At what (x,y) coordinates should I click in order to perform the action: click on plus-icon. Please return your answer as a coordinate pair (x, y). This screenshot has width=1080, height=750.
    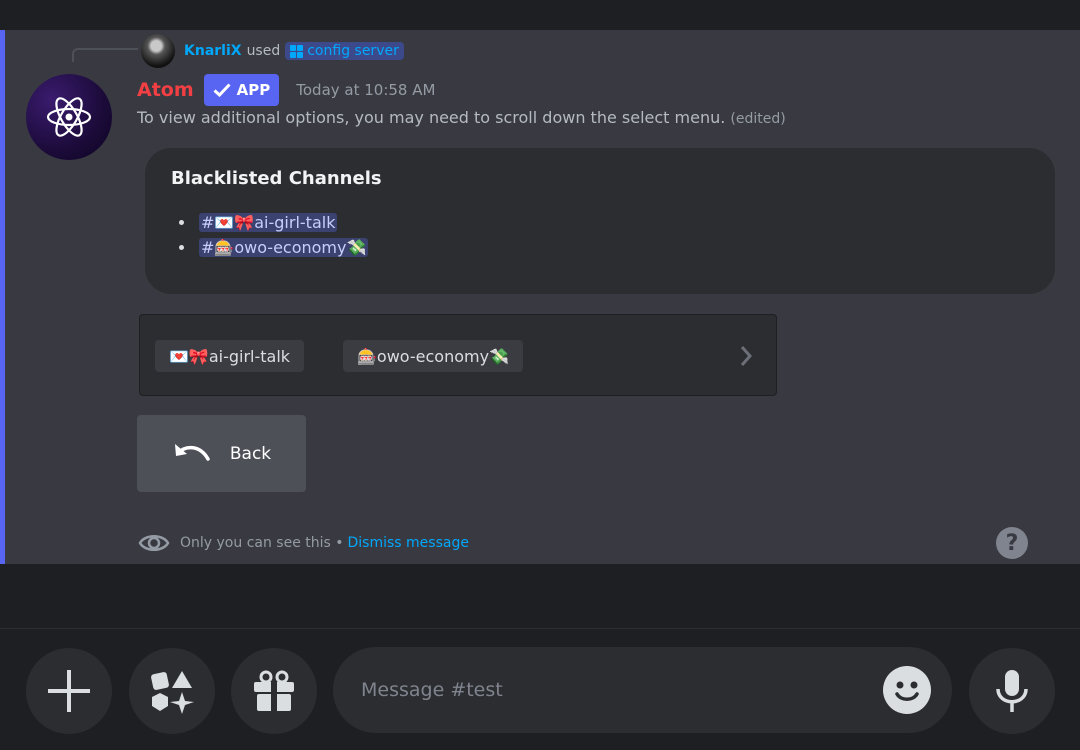
    Looking at the image, I should click on (69, 691).